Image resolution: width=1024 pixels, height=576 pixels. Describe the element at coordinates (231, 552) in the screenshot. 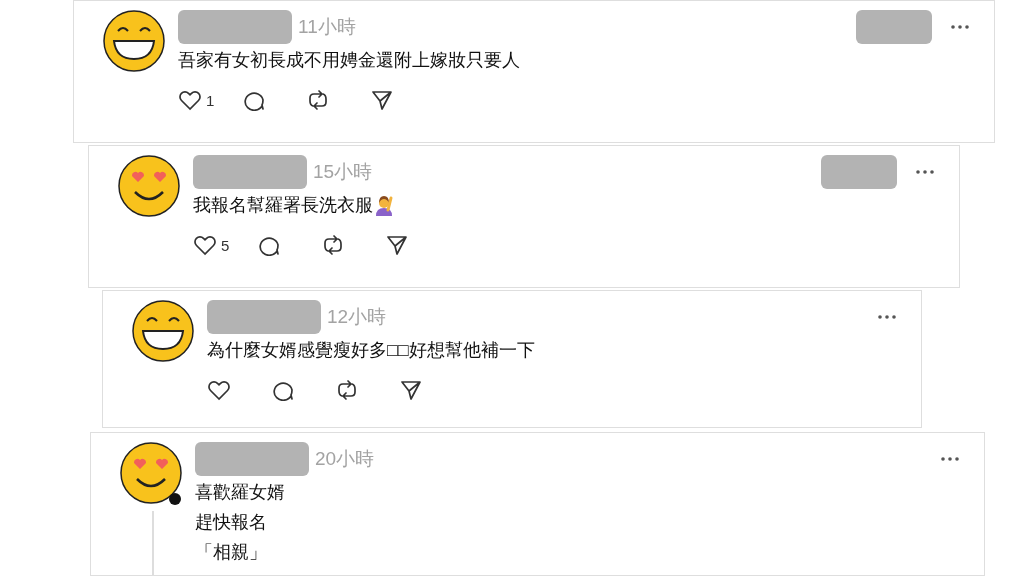

I see `comment-text: 「相親」` at that location.